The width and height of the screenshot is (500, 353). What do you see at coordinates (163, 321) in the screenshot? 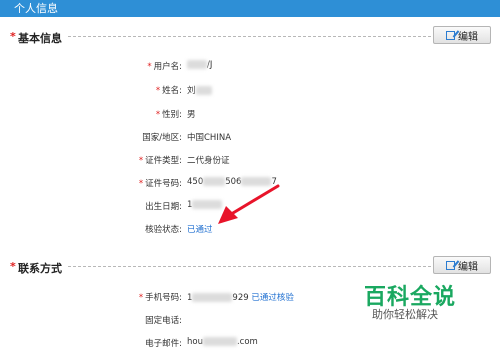
I see `phone-label: 固定电话:` at bounding box center [163, 321].